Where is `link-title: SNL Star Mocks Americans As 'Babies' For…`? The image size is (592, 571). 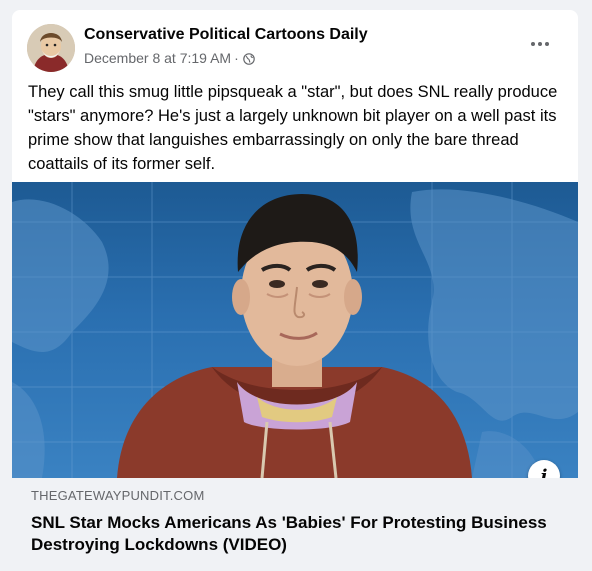
link-title: SNL Star Mocks Americans As 'Babies' For… is located at coordinates (296, 534).